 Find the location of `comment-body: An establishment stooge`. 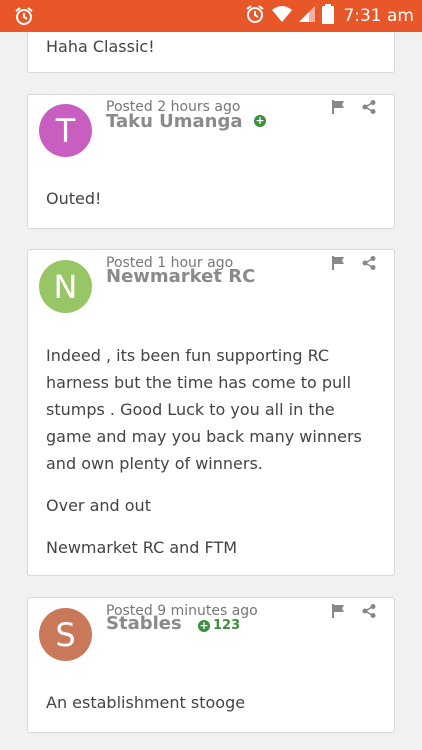

comment-body: An establishment stooge is located at coordinates (211, 702).